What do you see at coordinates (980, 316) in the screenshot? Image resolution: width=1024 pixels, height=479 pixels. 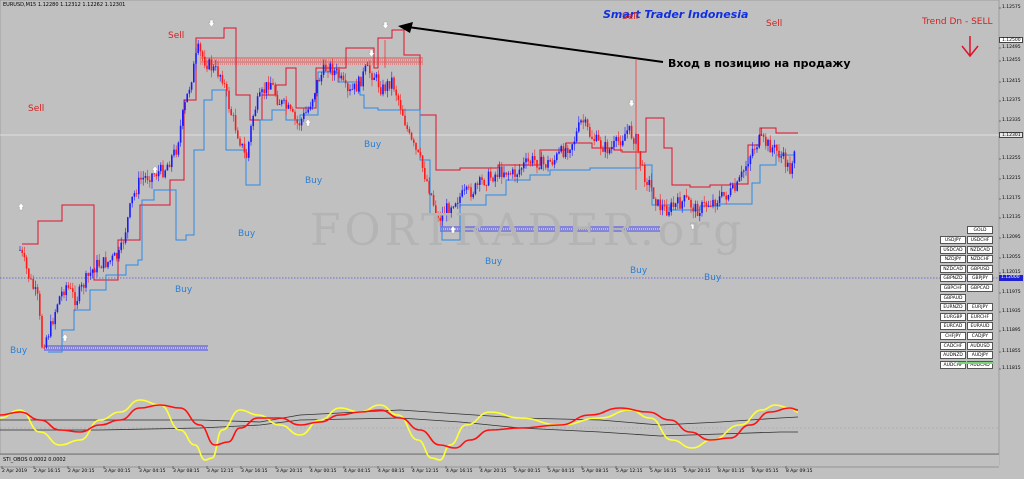 I see `pair-button: EURCHF` at bounding box center [980, 316].